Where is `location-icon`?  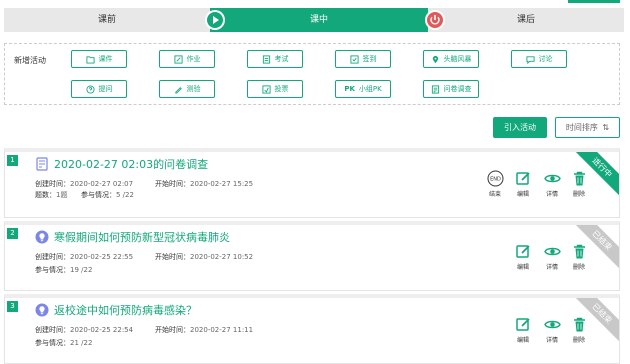
location-icon is located at coordinates (435, 59).